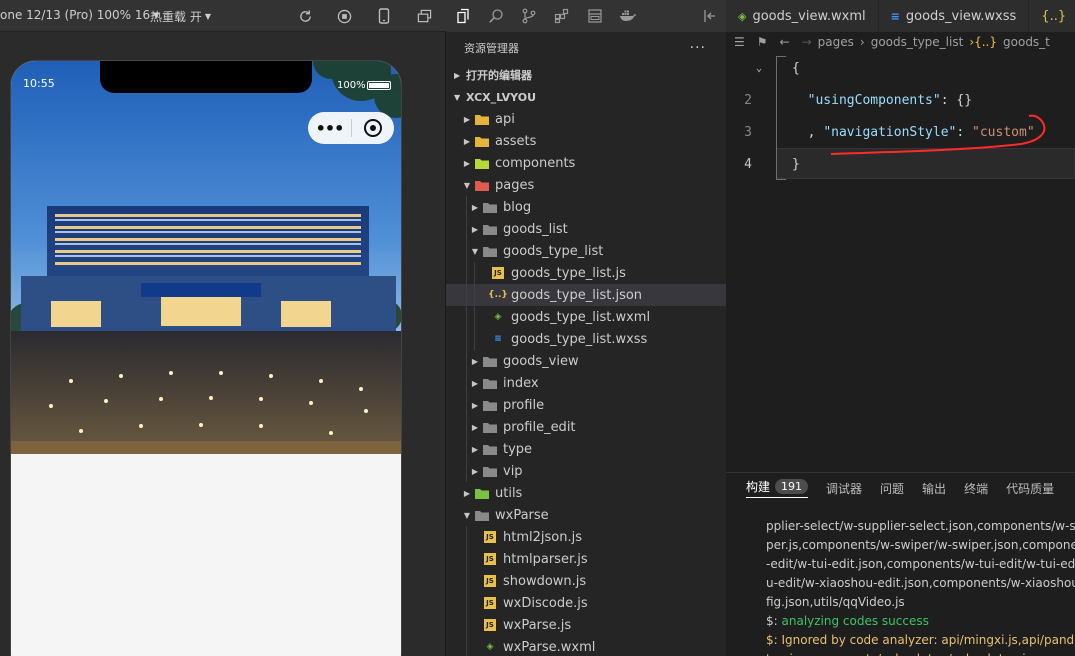 Image resolution: width=1075 pixels, height=656 pixels. What do you see at coordinates (586, 383) in the screenshot?
I see `tree-item: ▶ index` at bounding box center [586, 383].